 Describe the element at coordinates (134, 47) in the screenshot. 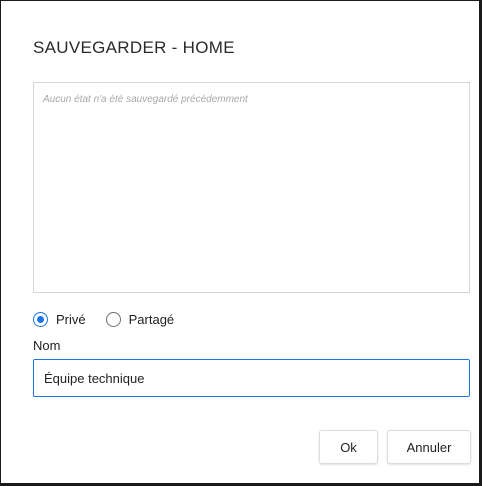

I see `dialog-title: SAUVEGARDER - HOME` at that location.